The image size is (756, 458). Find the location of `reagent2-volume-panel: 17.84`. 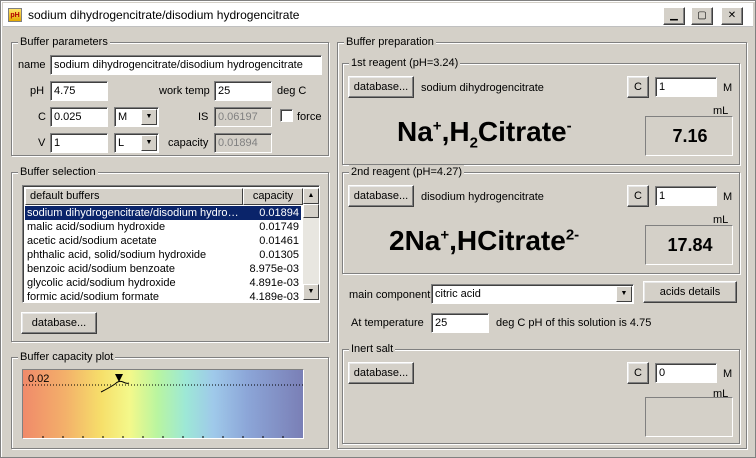

reagent2-volume-panel: 17.84 is located at coordinates (689, 245).